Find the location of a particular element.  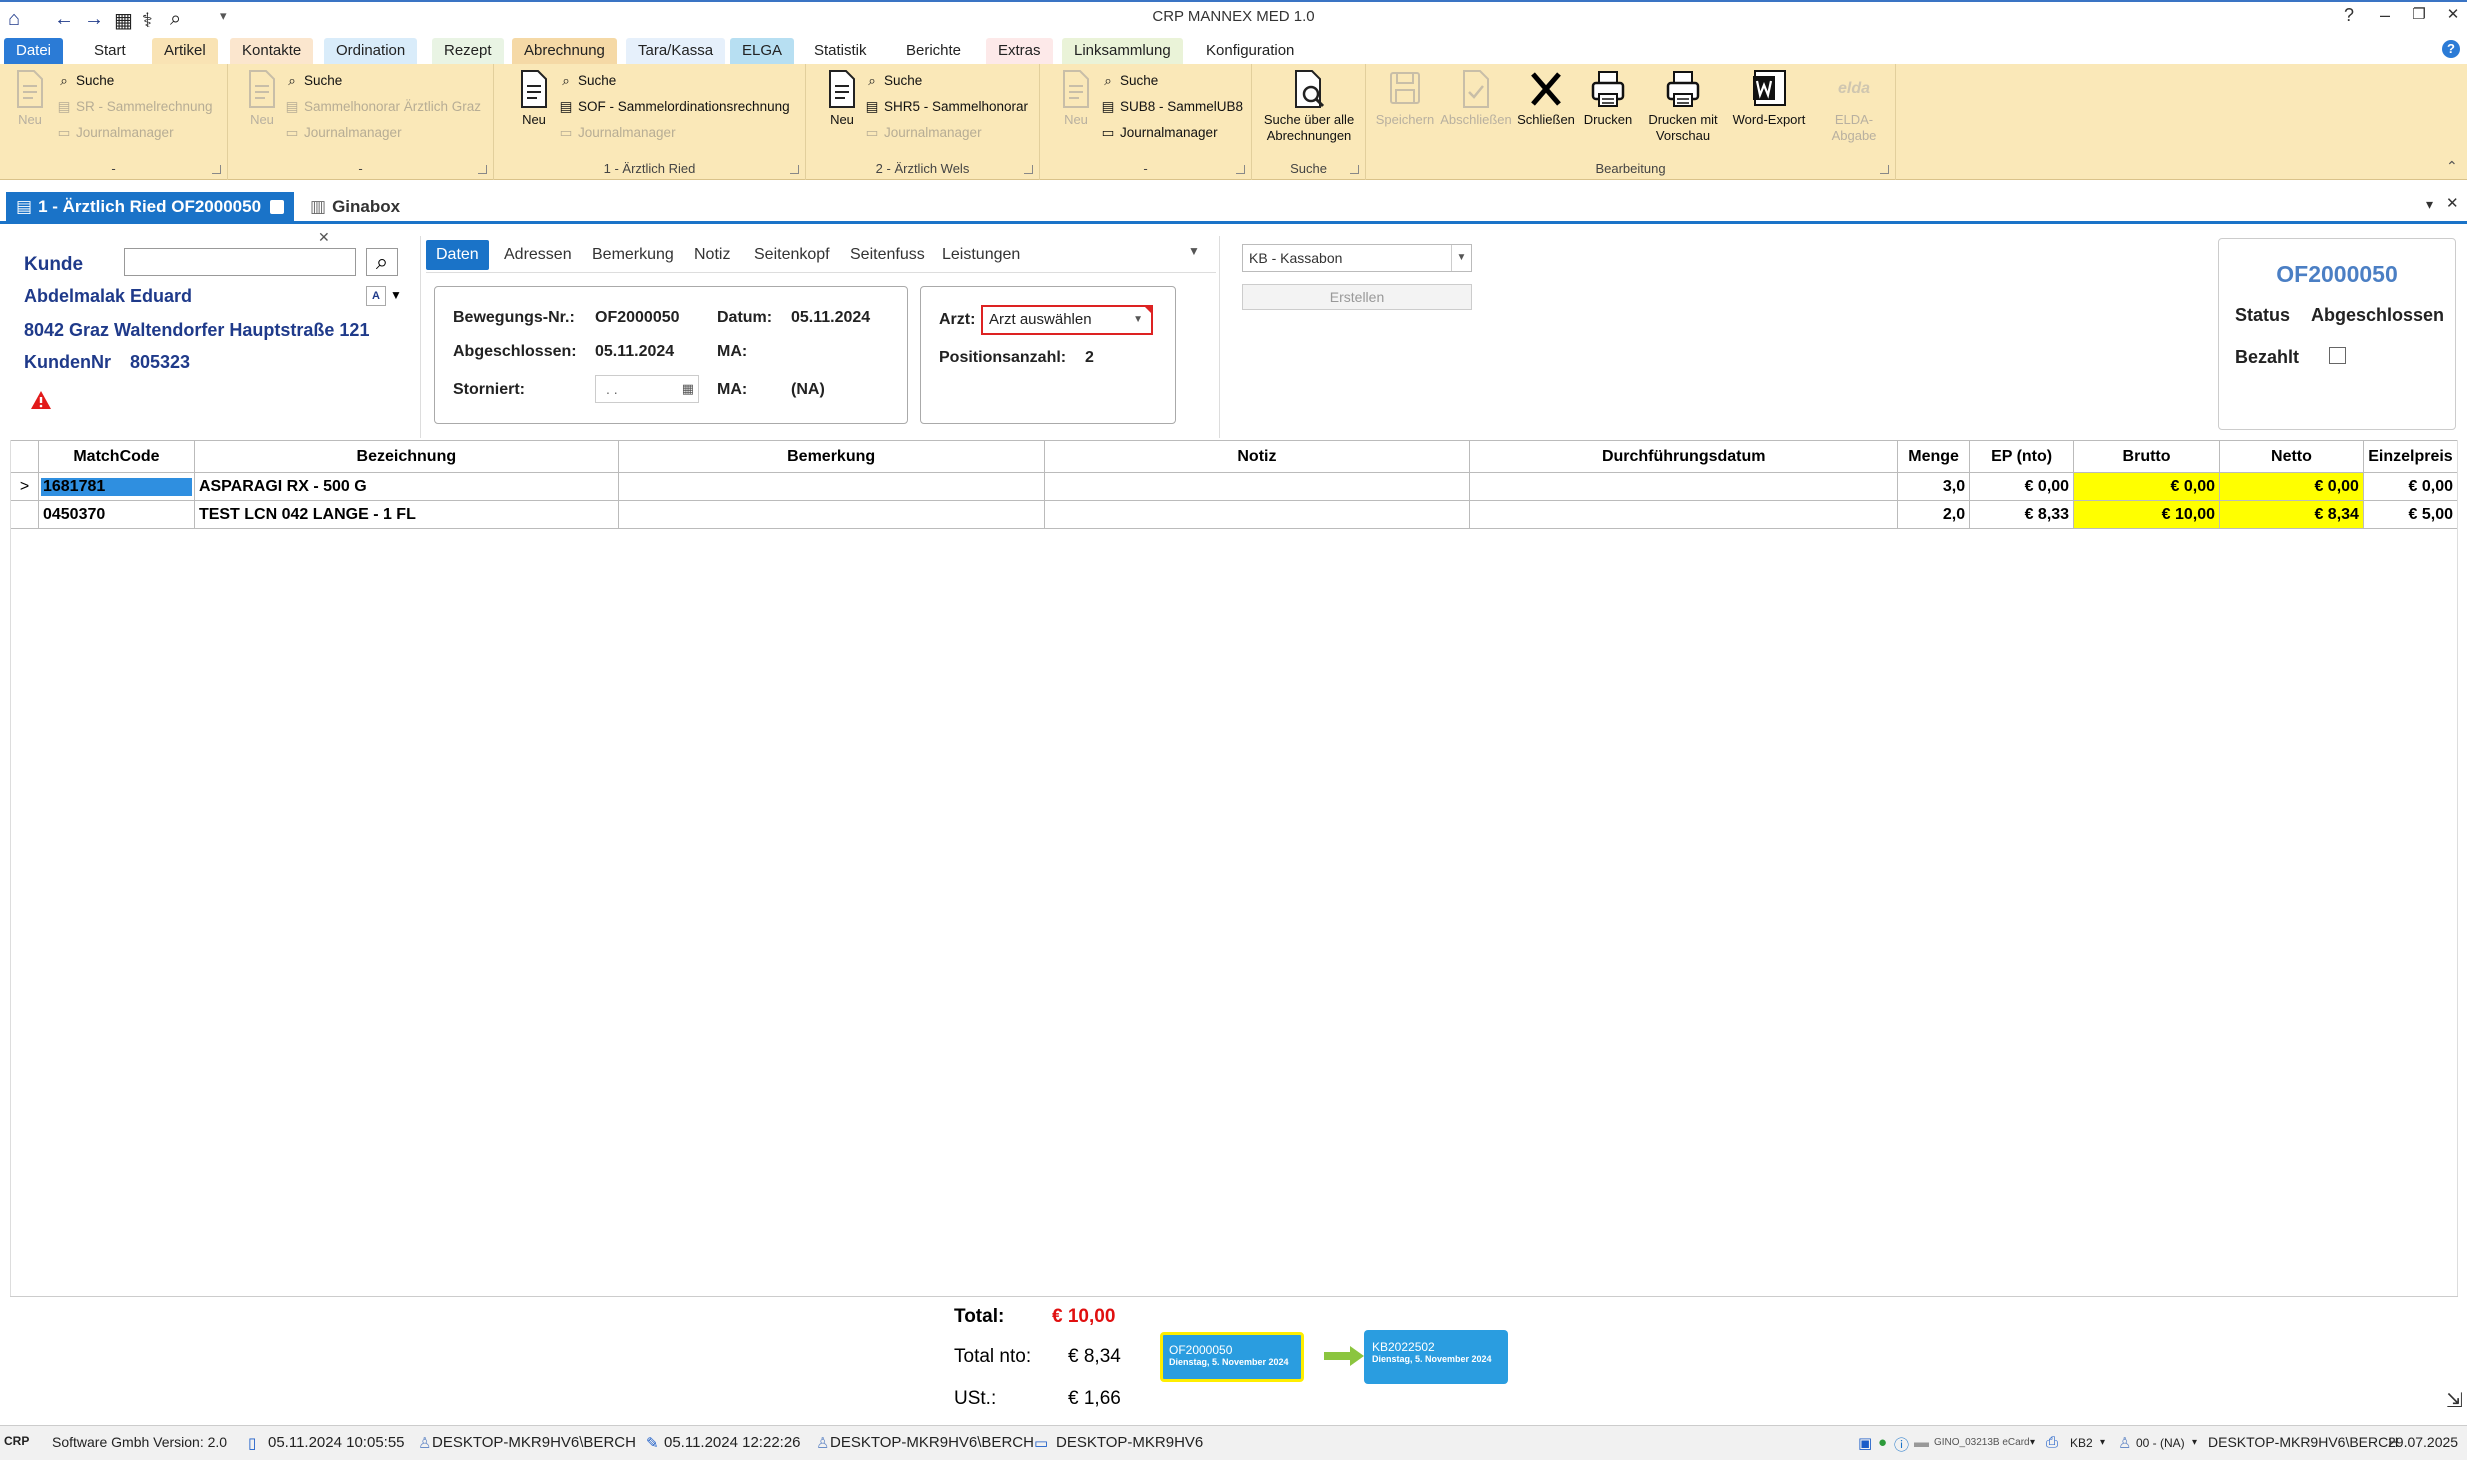

ribbon-item-shr5: ▤ SHR5 - Sammelhonorar is located at coordinates (946, 107).